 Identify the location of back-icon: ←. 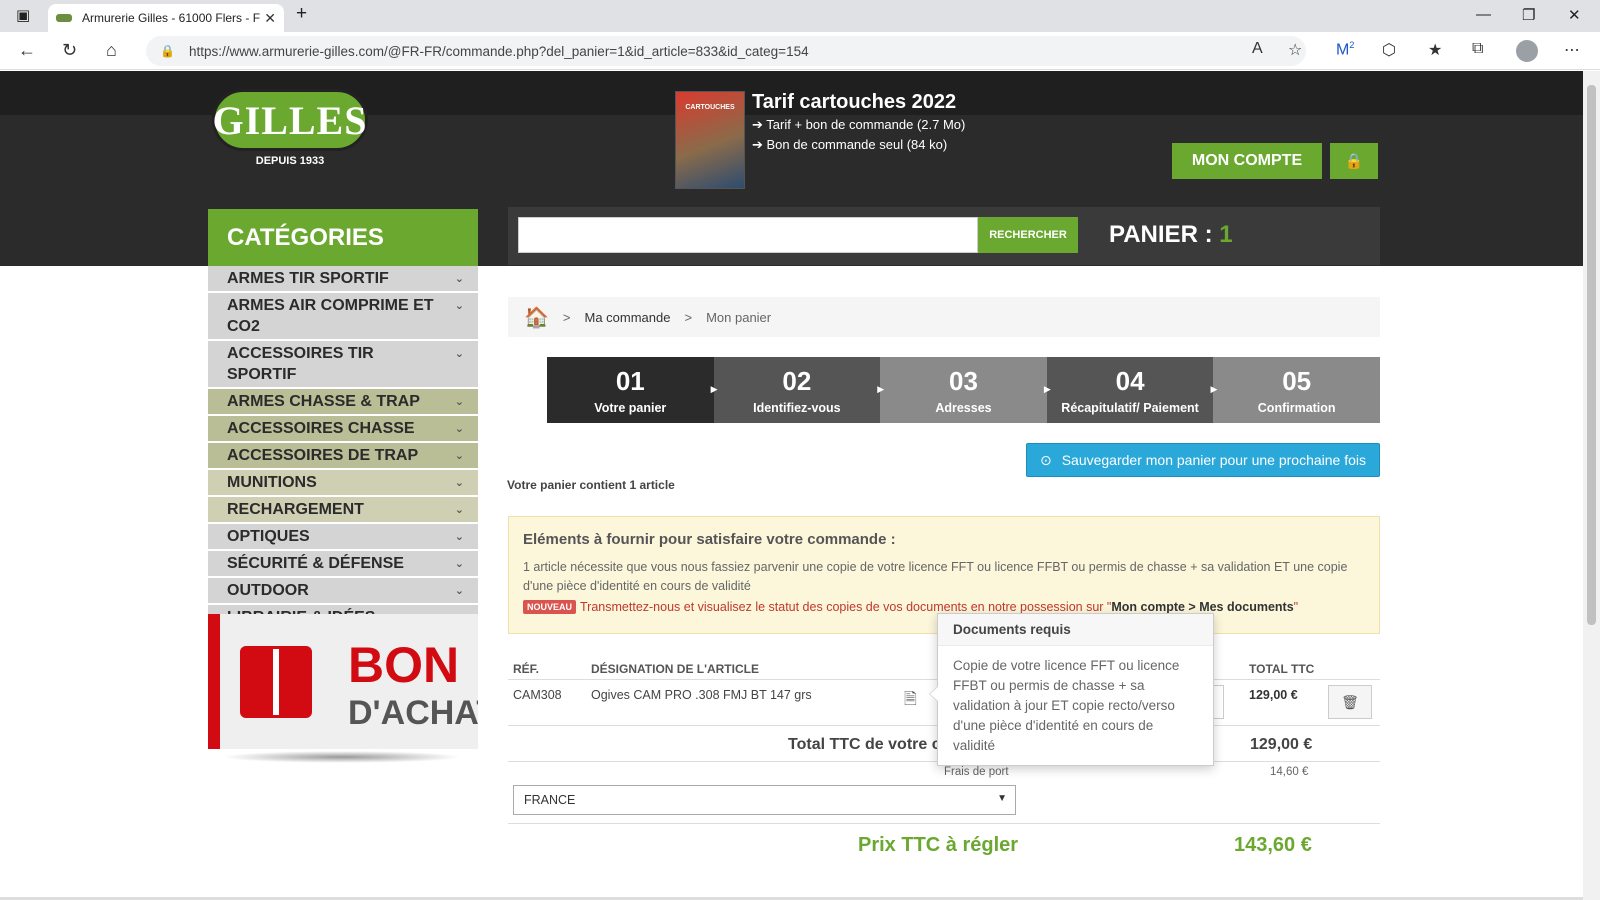
(27, 50).